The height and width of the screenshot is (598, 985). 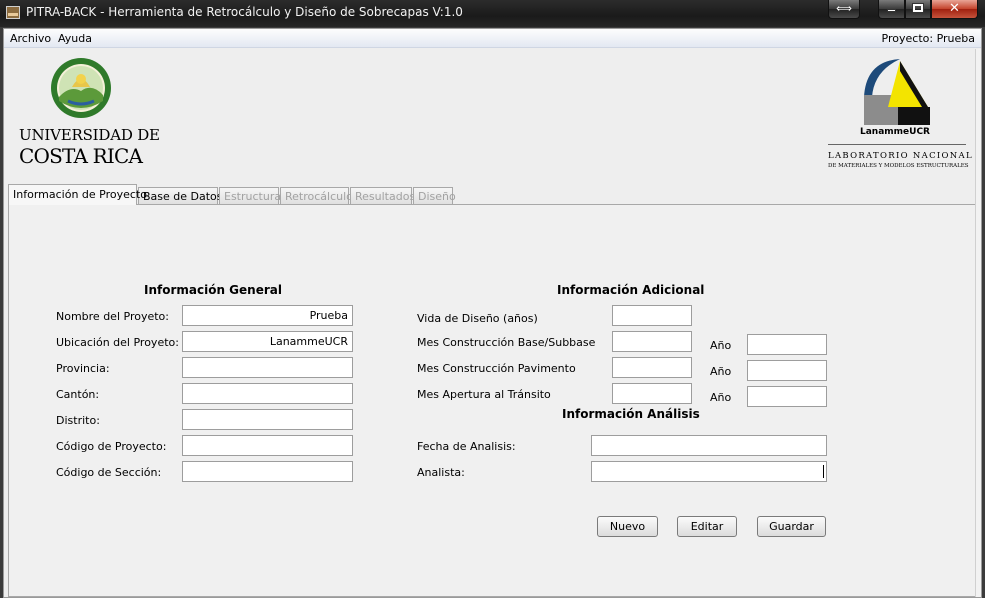 I want to click on section-title-general: Información General, so click(x=213, y=290).